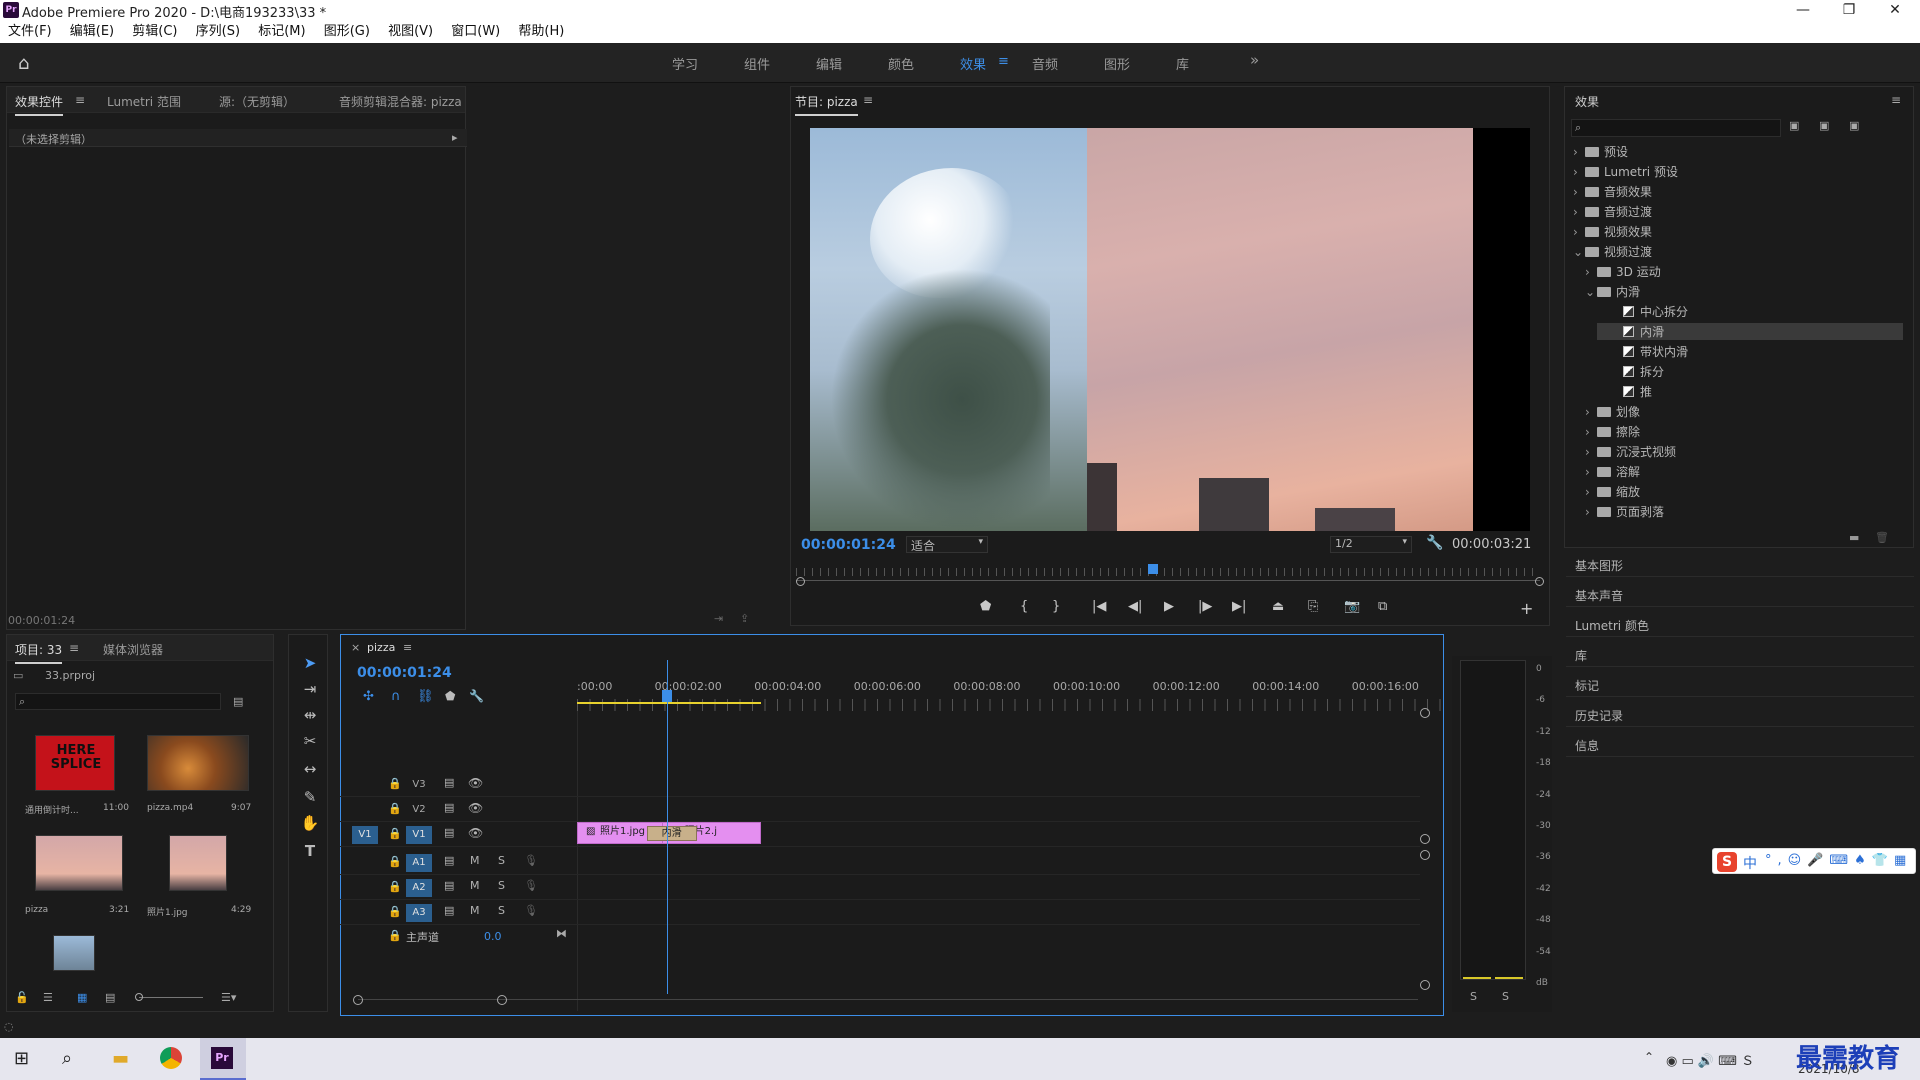 The image size is (1920, 1080). Describe the element at coordinates (1612, 411) in the screenshot. I see `effects-tree-item: › 划像` at that location.